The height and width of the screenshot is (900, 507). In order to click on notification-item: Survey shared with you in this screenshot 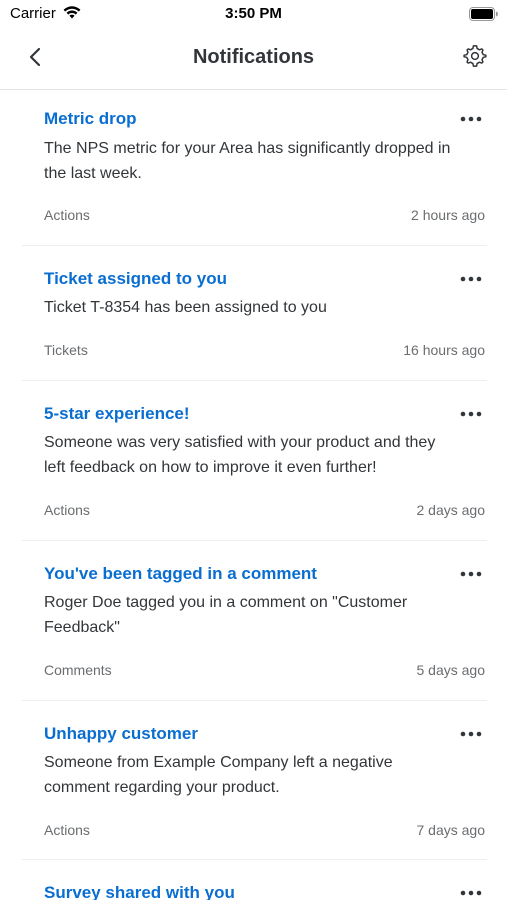, I will do `click(254, 880)`.